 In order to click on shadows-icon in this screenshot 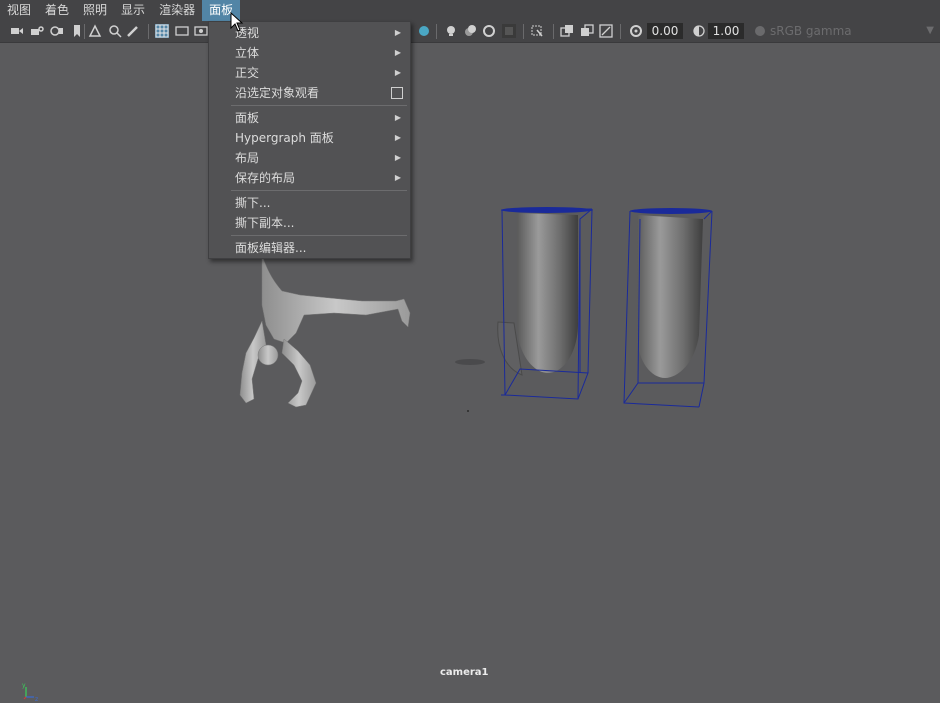, I will do `click(470, 31)`.